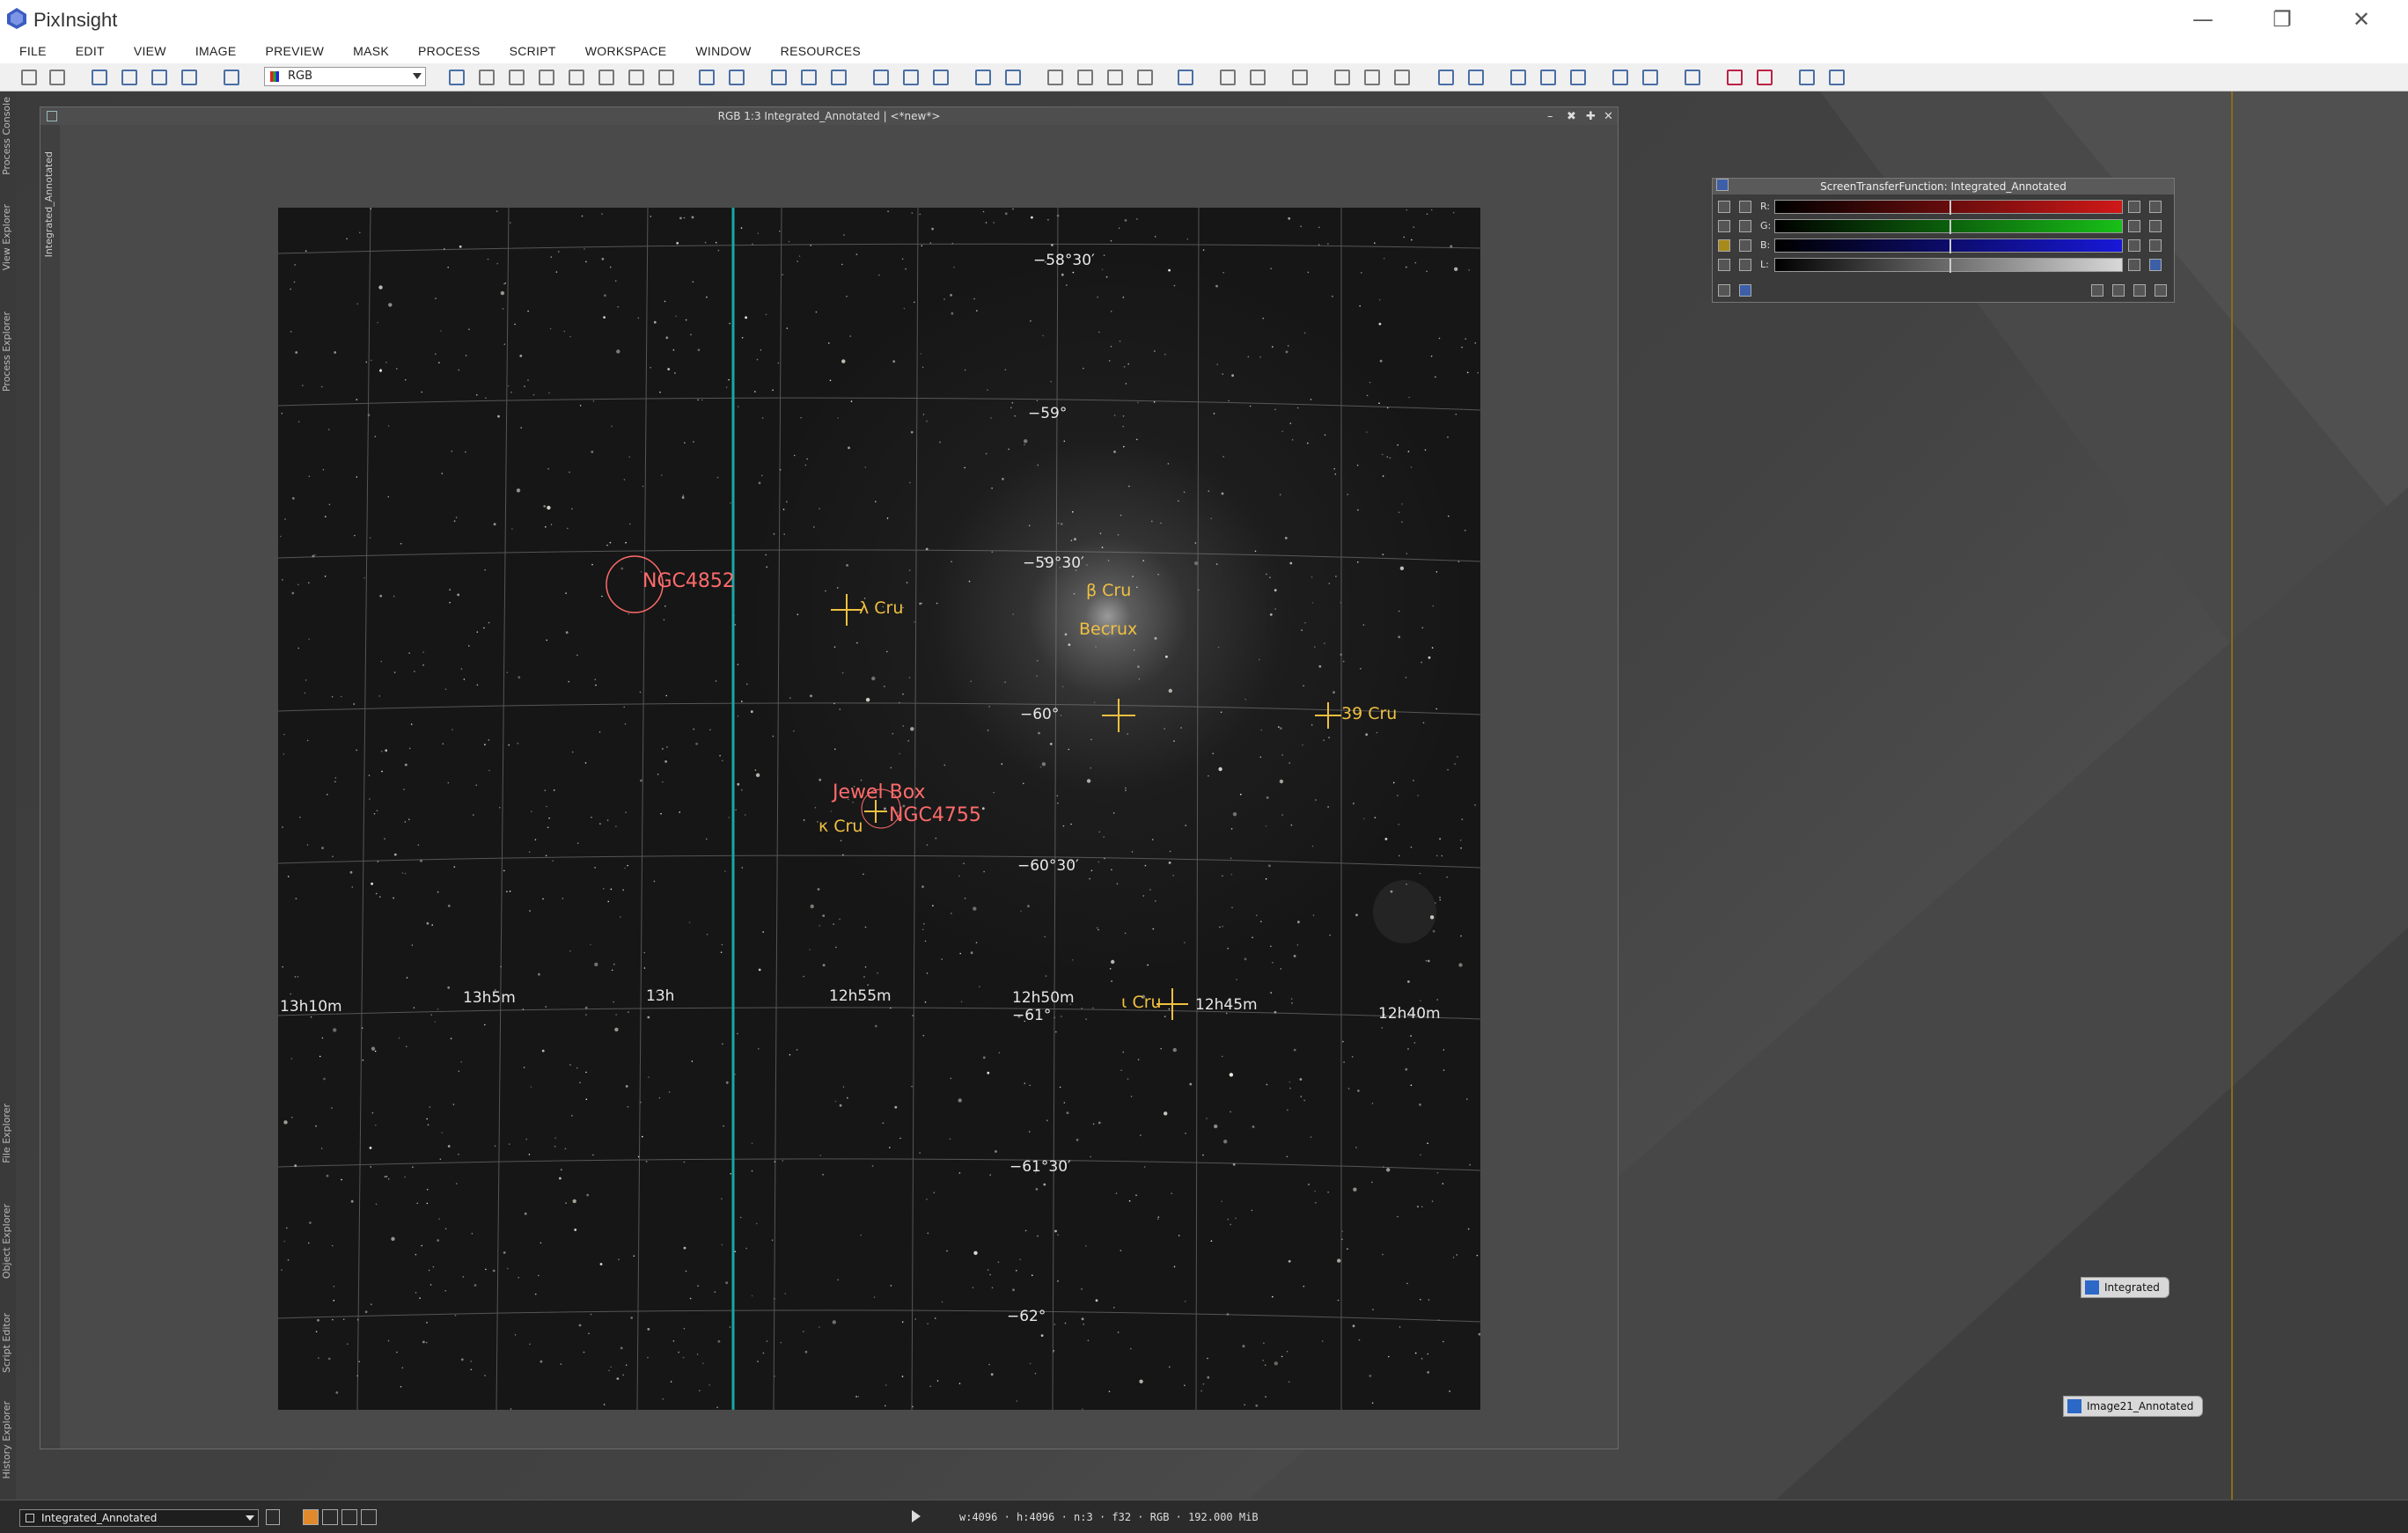 The image size is (2408, 1533). Describe the element at coordinates (2155, 246) in the screenshot. I see `move-icon` at that location.